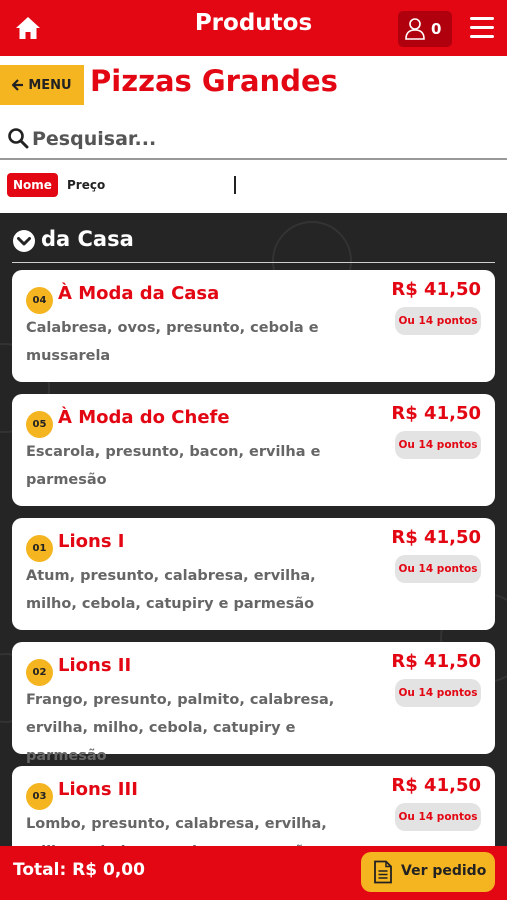 Image resolution: width=507 pixels, height=900 pixels. What do you see at coordinates (91, 541) in the screenshot?
I see `product-name: Lions I` at bounding box center [91, 541].